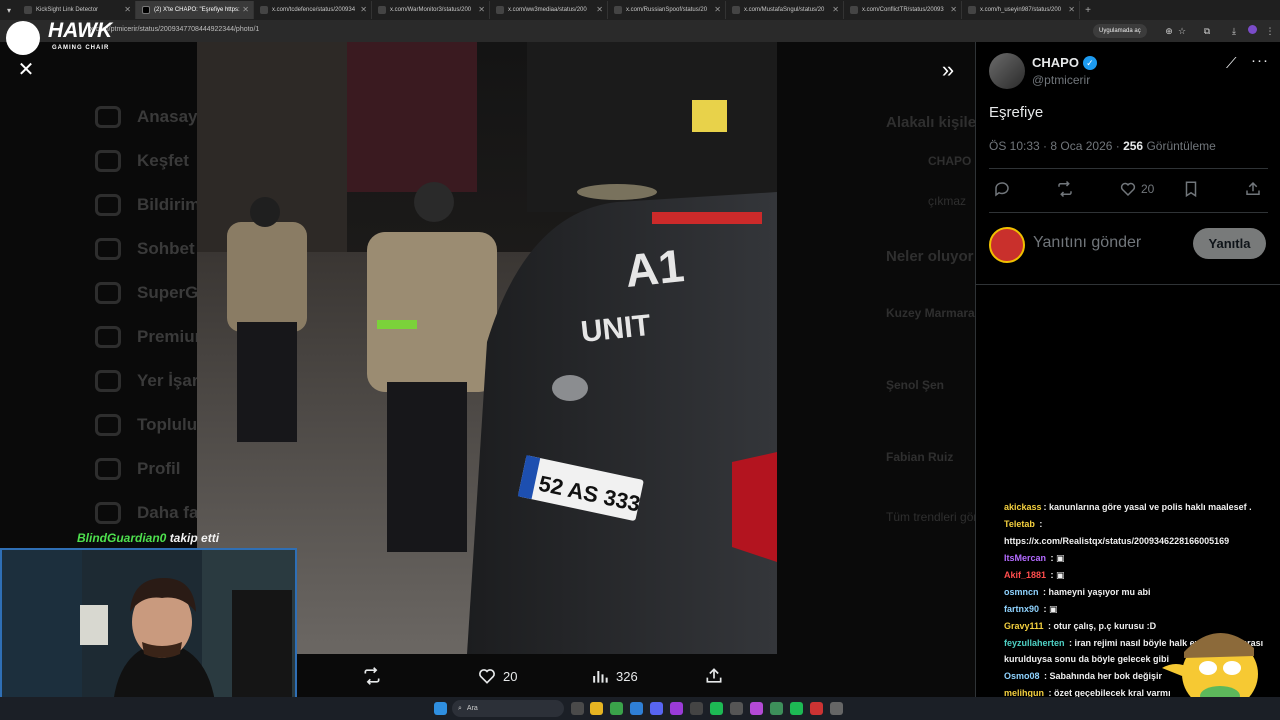  What do you see at coordinates (472, 708) in the screenshot?
I see `taskbar-search-placeholder: Ara` at bounding box center [472, 708].